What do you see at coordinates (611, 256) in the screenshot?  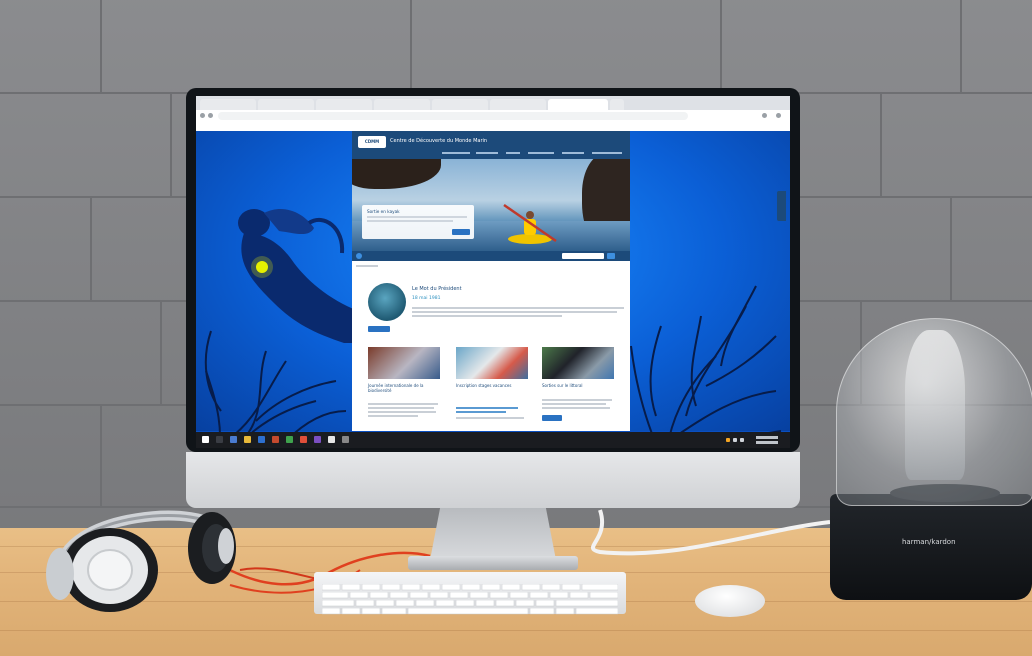 I see `search-icon` at bounding box center [611, 256].